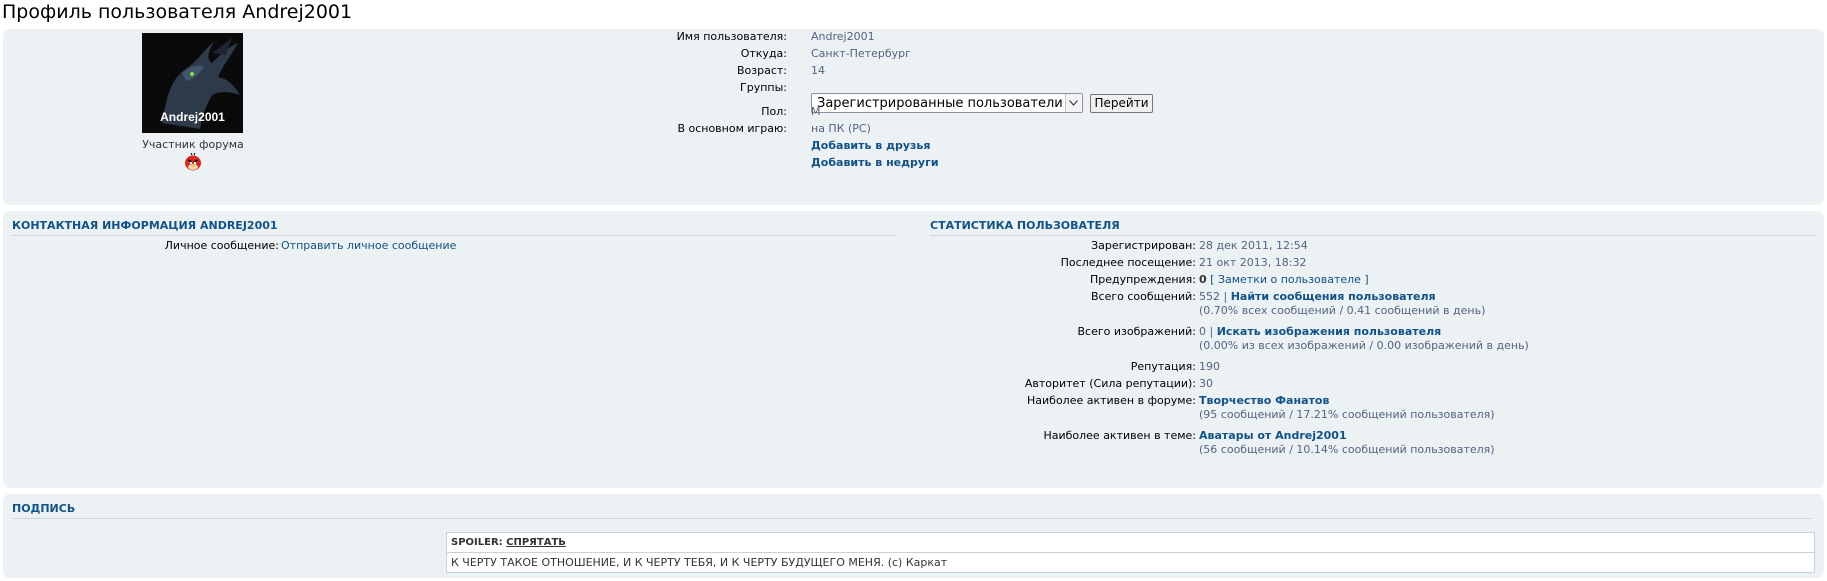  What do you see at coordinates (1143, 296) in the screenshot?
I see `posts-label: Всего сообщений:` at bounding box center [1143, 296].